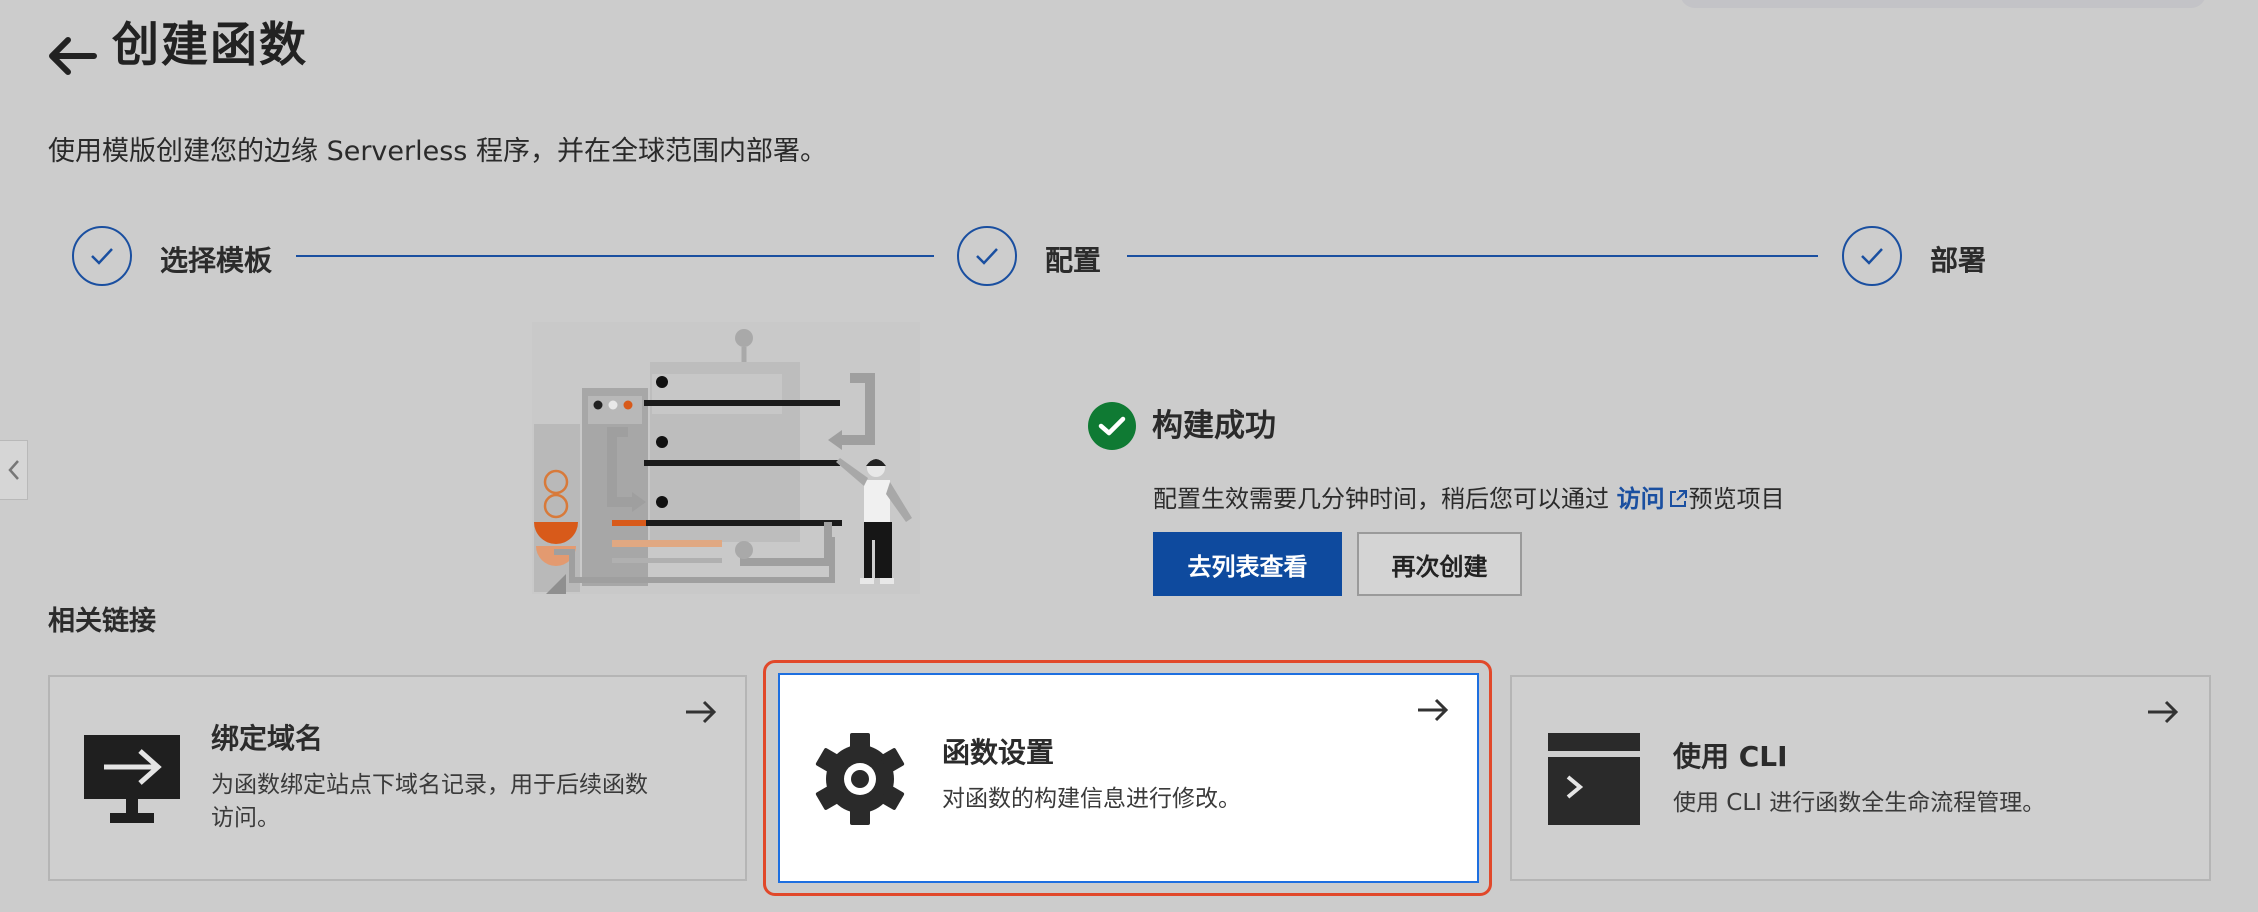 The width and height of the screenshot is (2258, 912). Describe the element at coordinates (1128, 778) in the screenshot. I see `card-function-settings: 函数设置 对函数的构建信息进行修改。` at that location.